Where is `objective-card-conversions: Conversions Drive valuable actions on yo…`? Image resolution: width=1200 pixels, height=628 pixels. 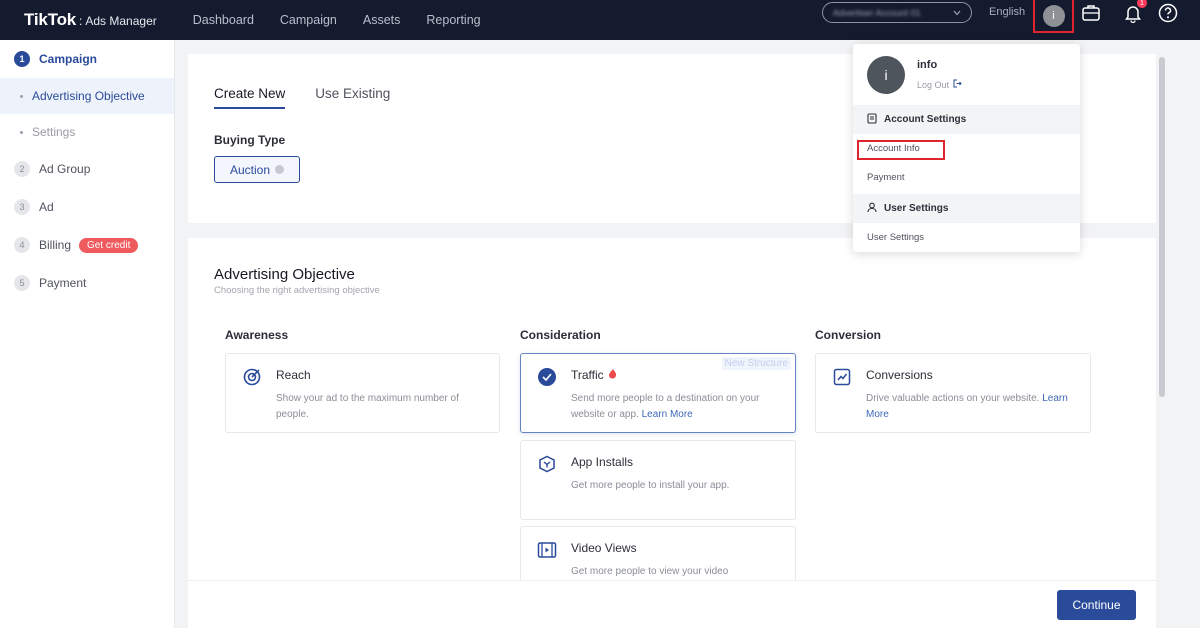 objective-card-conversions: Conversions Drive valuable actions on yo… is located at coordinates (953, 393).